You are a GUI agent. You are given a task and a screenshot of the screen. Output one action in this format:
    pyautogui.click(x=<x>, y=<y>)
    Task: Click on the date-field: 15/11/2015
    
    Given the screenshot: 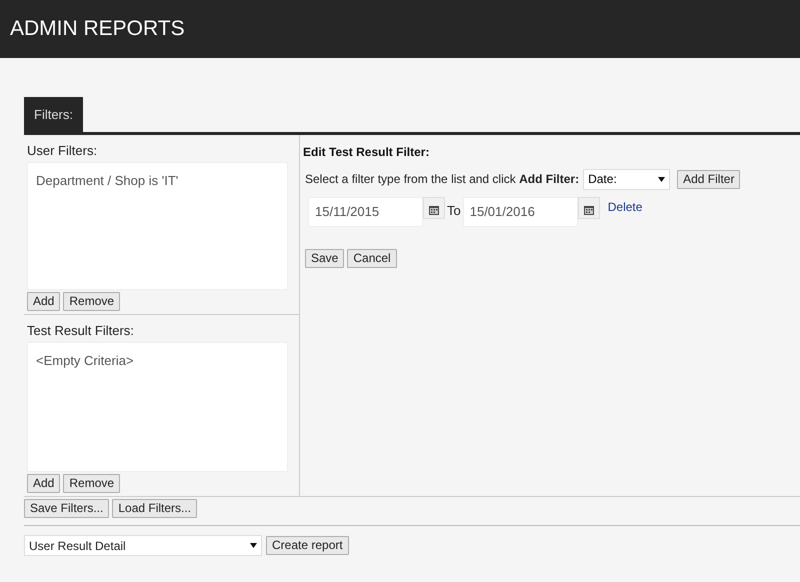 What is the action you would take?
    pyautogui.click(x=365, y=212)
    